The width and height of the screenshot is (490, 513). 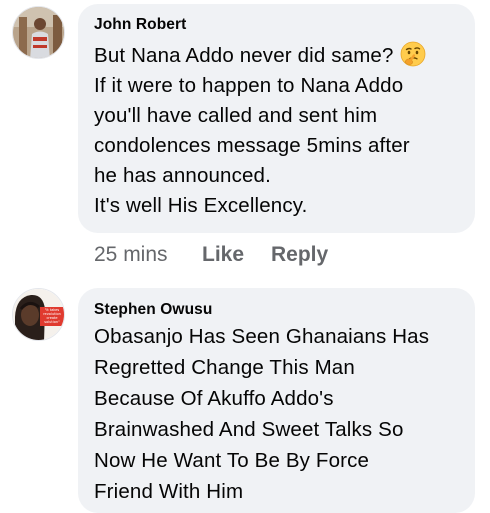 What do you see at coordinates (223, 255) in the screenshot?
I see `like-button: Like` at bounding box center [223, 255].